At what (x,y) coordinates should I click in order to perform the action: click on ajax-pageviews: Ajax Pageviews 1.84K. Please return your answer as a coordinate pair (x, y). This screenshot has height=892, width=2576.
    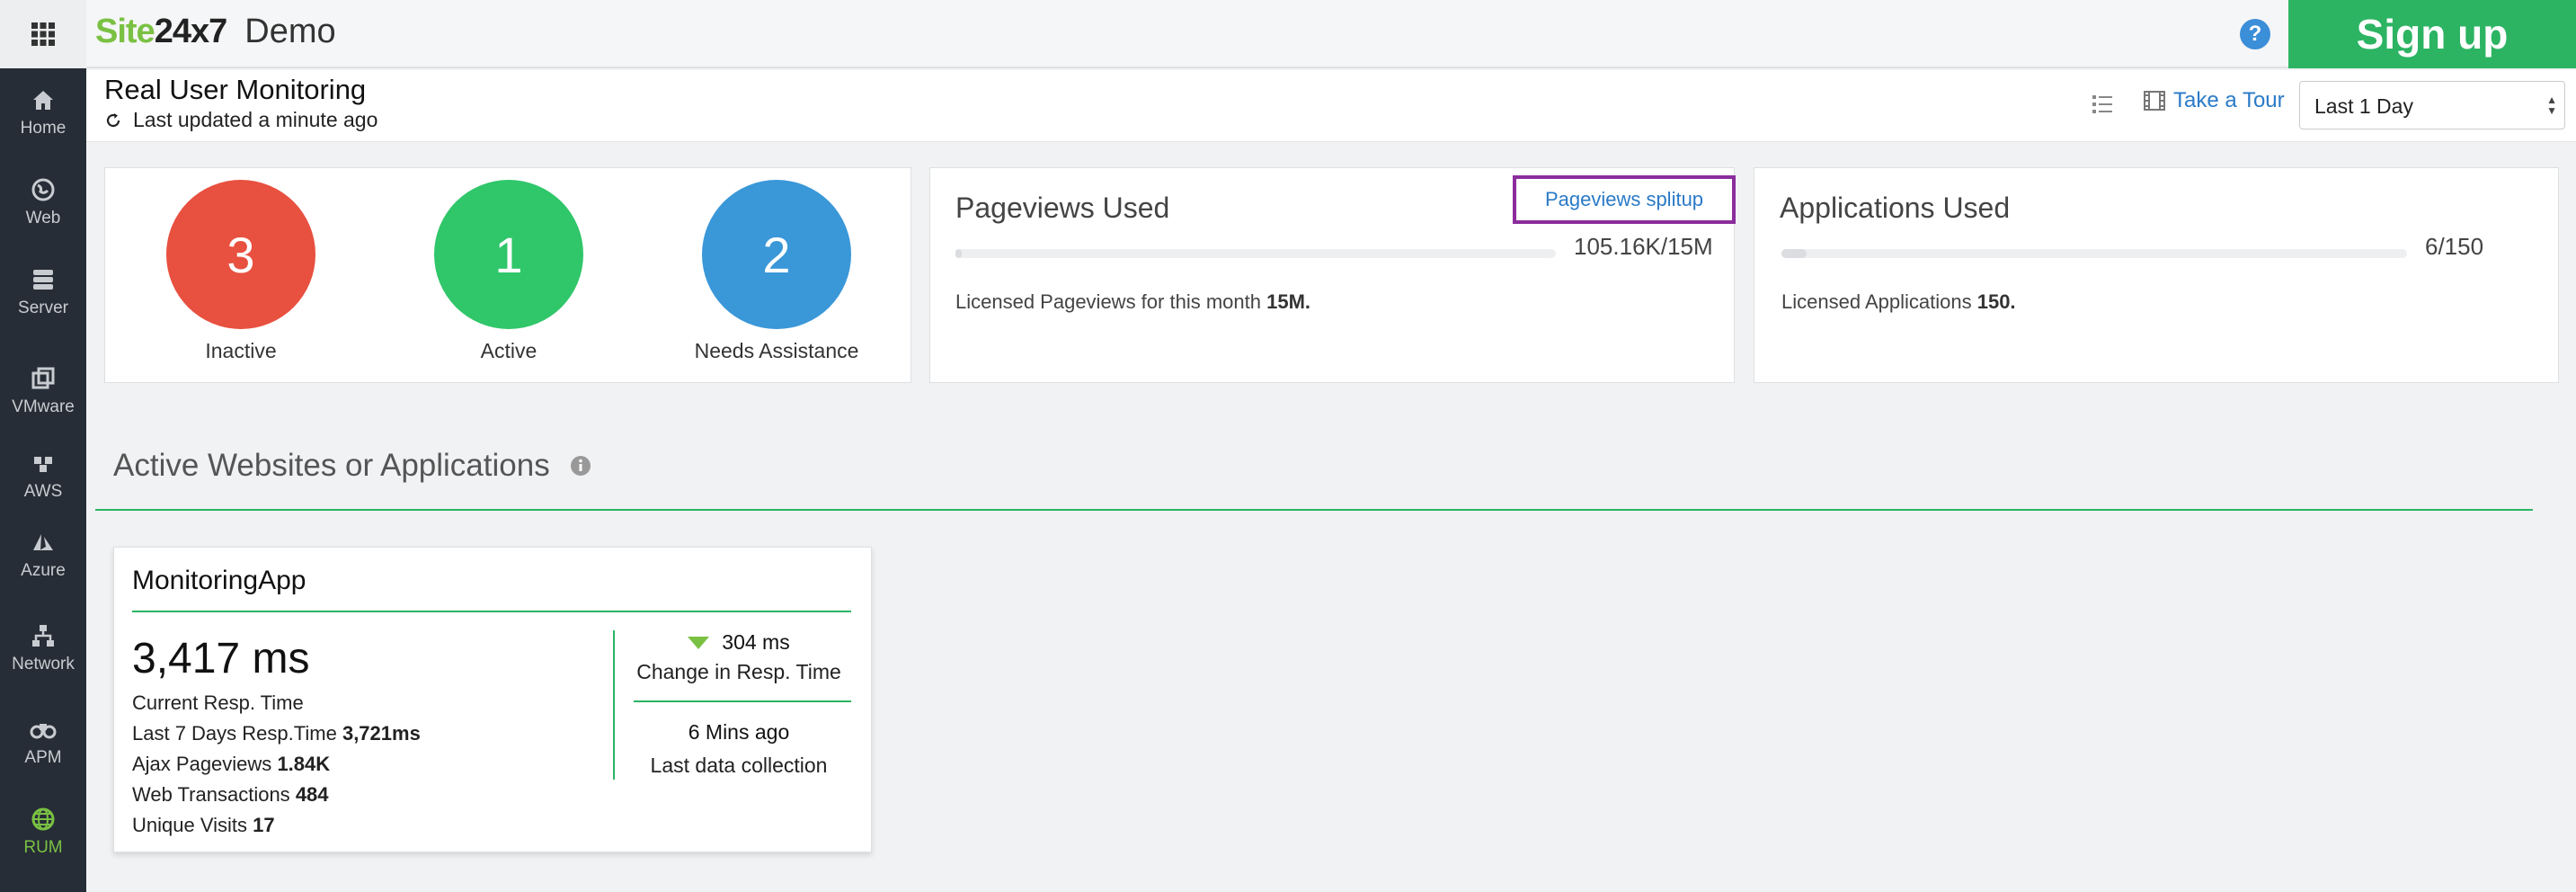
    Looking at the image, I should click on (231, 765).